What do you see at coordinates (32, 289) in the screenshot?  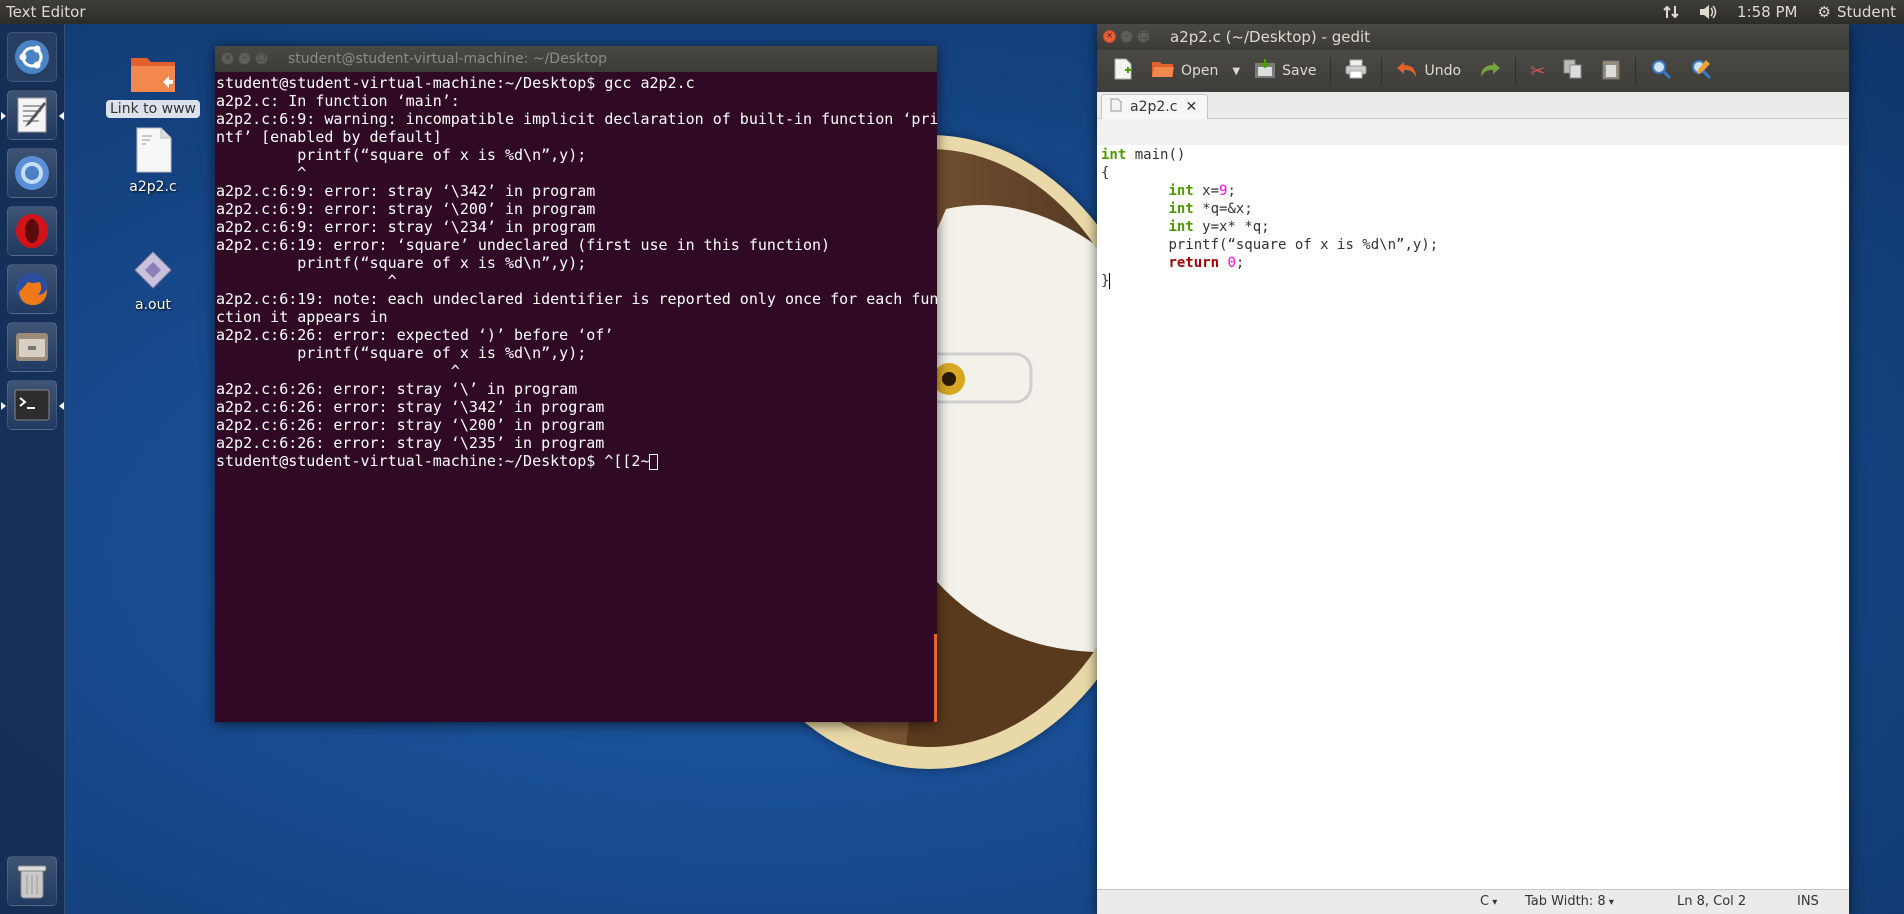 I see `firefox-icon` at bounding box center [32, 289].